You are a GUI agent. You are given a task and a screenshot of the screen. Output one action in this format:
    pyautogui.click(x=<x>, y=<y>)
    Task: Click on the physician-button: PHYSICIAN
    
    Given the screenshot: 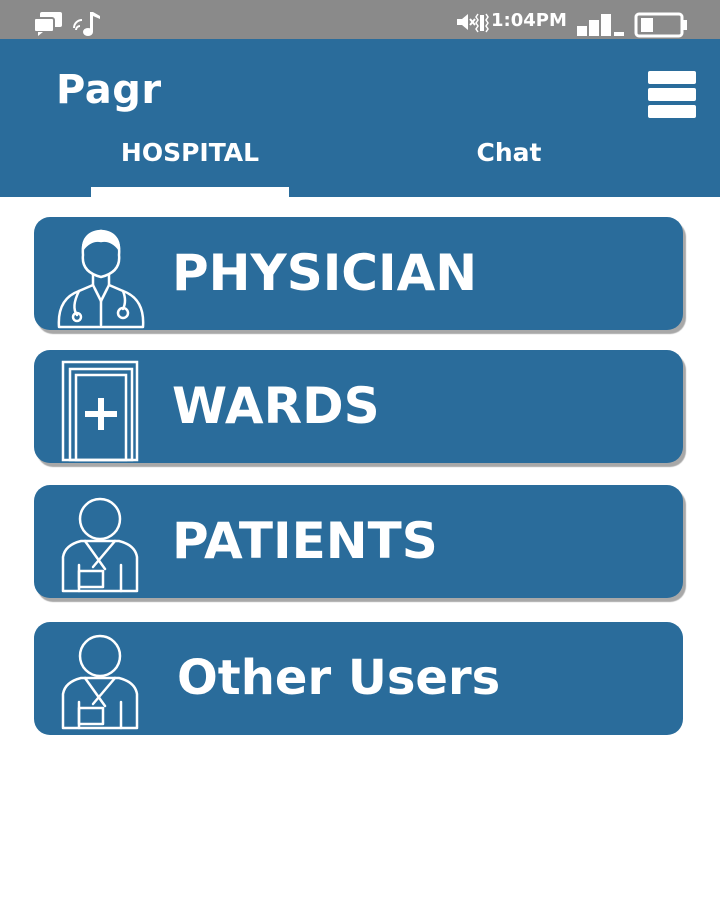 What is the action you would take?
    pyautogui.click(x=358, y=273)
    